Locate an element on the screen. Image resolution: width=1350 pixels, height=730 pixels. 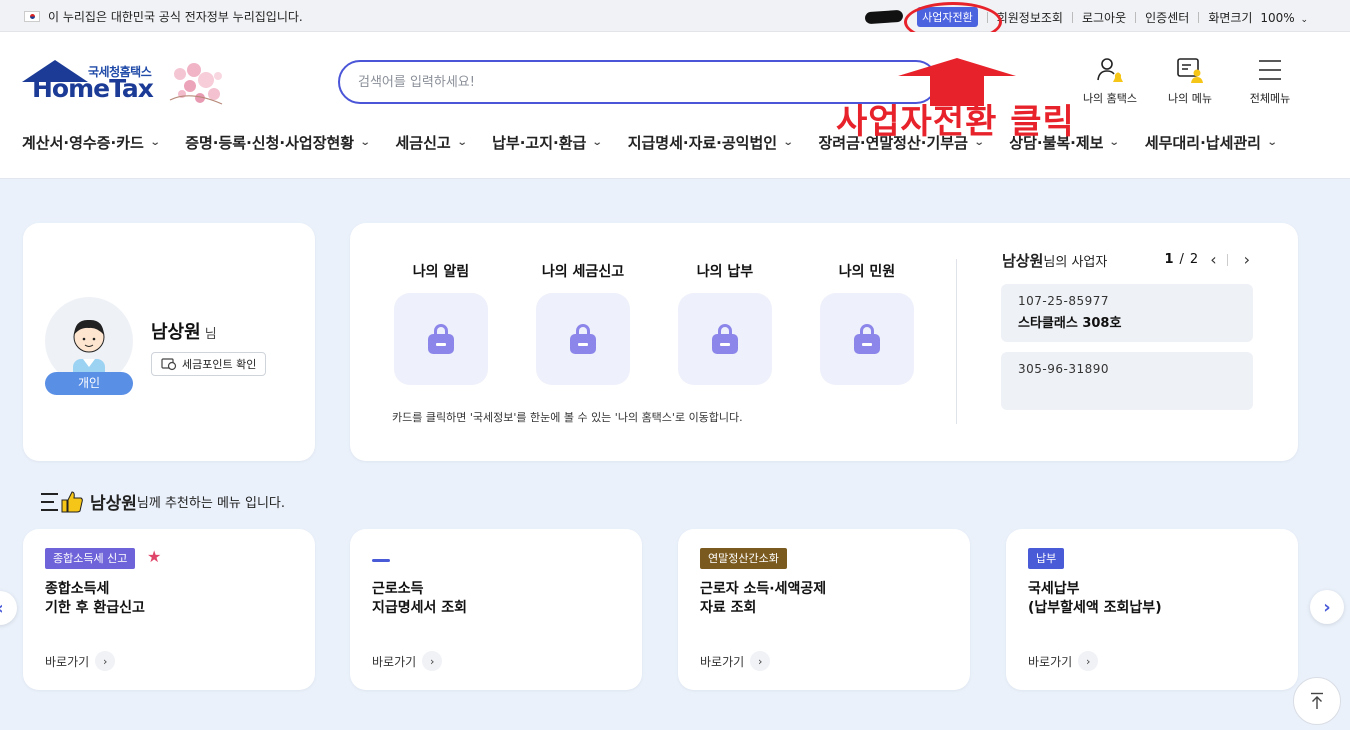
business-list-heading: 남상원님의 사업자 is located at coordinates (1054, 260).